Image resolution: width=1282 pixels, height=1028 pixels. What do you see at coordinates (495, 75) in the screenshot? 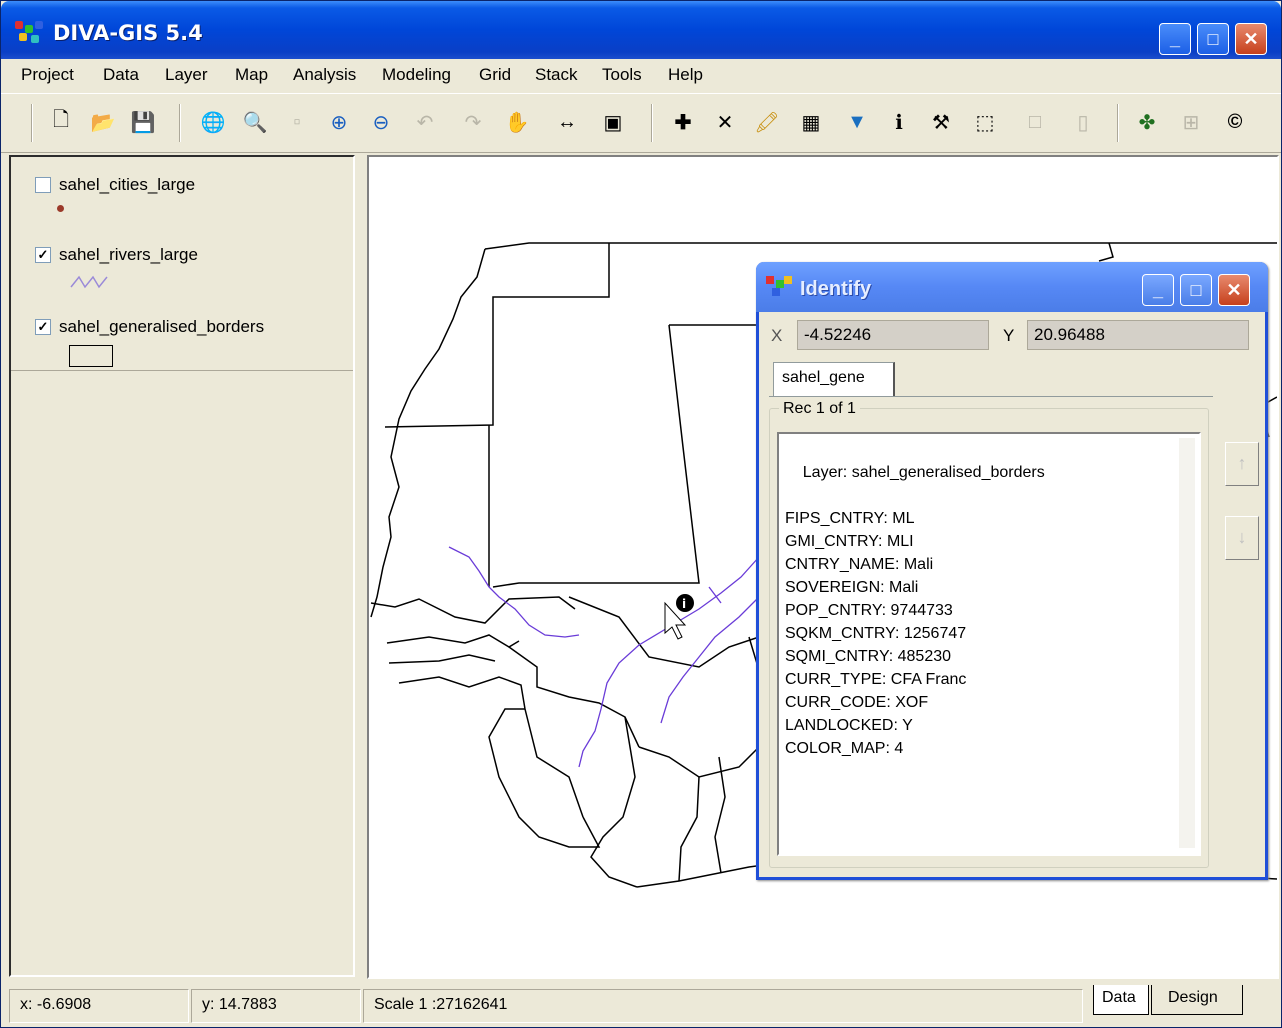
I see `menu-grid: Grid` at bounding box center [495, 75].